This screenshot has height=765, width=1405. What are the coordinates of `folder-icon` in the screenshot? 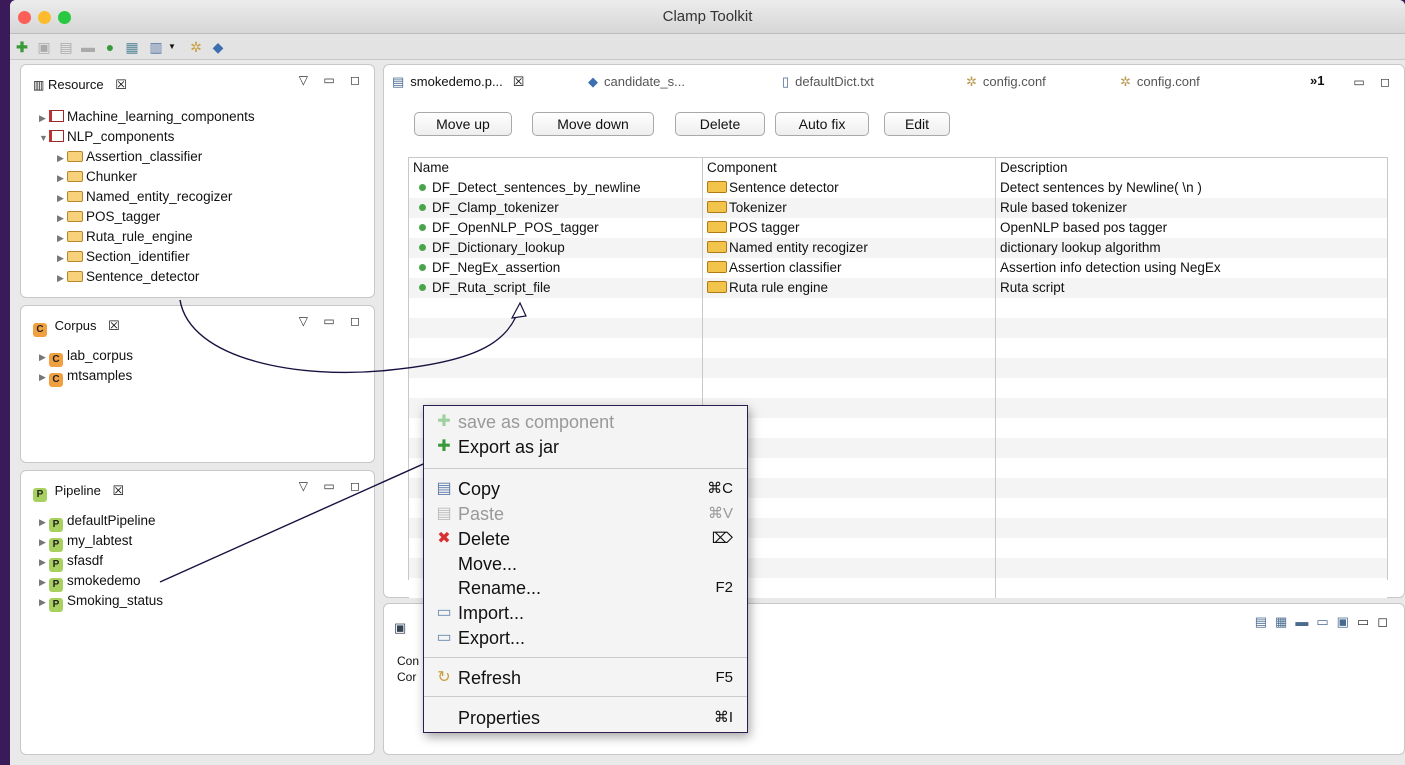 It's located at (75, 256).